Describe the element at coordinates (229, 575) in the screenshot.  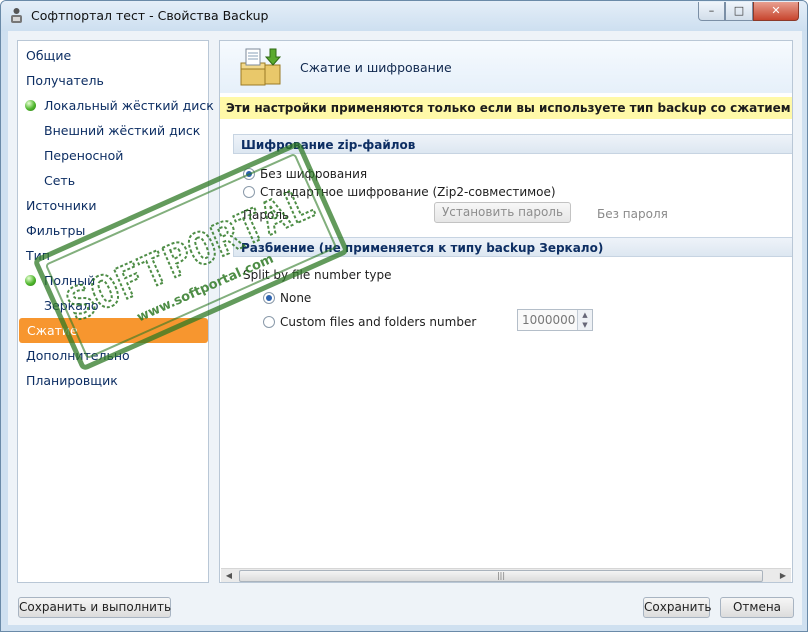
I see `scroll-left-icon: ◀` at that location.